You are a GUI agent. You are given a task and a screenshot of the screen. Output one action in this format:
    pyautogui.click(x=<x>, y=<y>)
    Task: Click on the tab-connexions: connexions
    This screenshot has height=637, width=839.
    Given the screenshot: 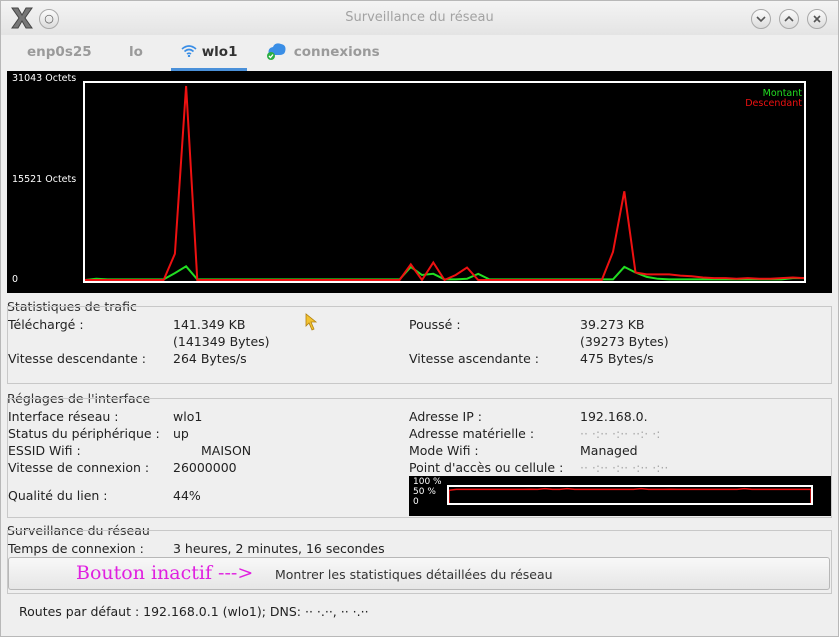 What is the action you would take?
    pyautogui.click(x=322, y=54)
    